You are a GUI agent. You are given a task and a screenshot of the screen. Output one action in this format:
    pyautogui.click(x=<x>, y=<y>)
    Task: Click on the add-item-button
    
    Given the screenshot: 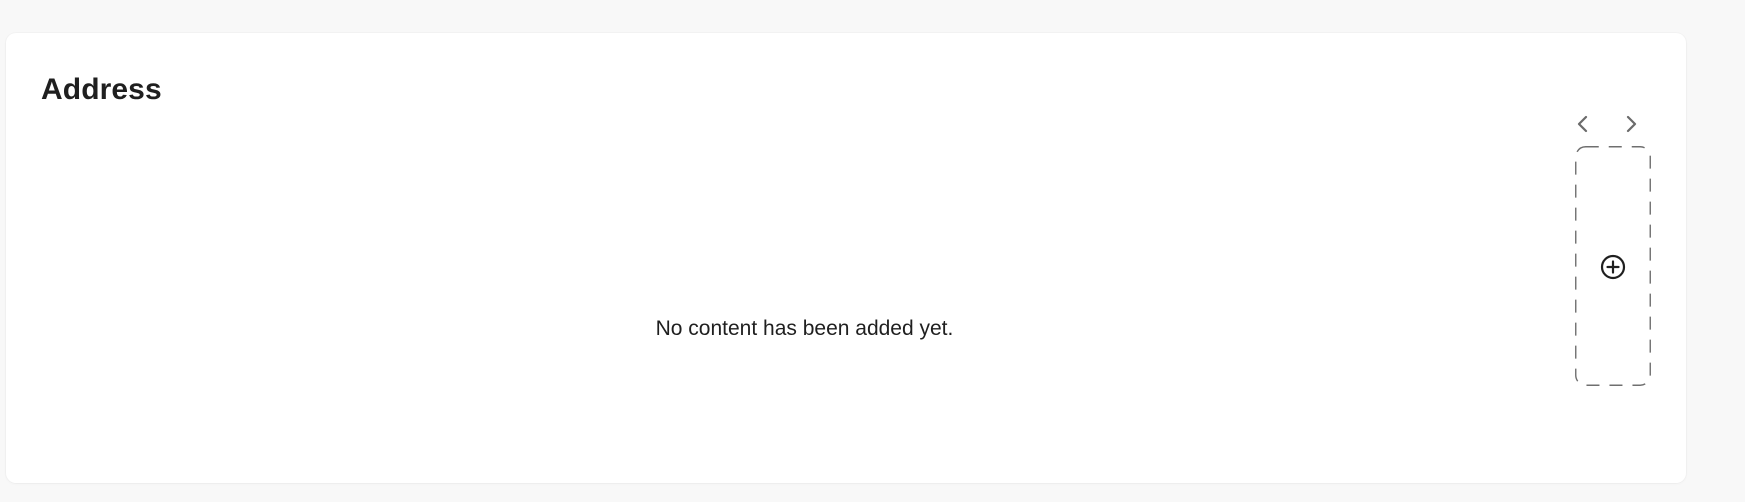 What is the action you would take?
    pyautogui.click(x=1613, y=266)
    